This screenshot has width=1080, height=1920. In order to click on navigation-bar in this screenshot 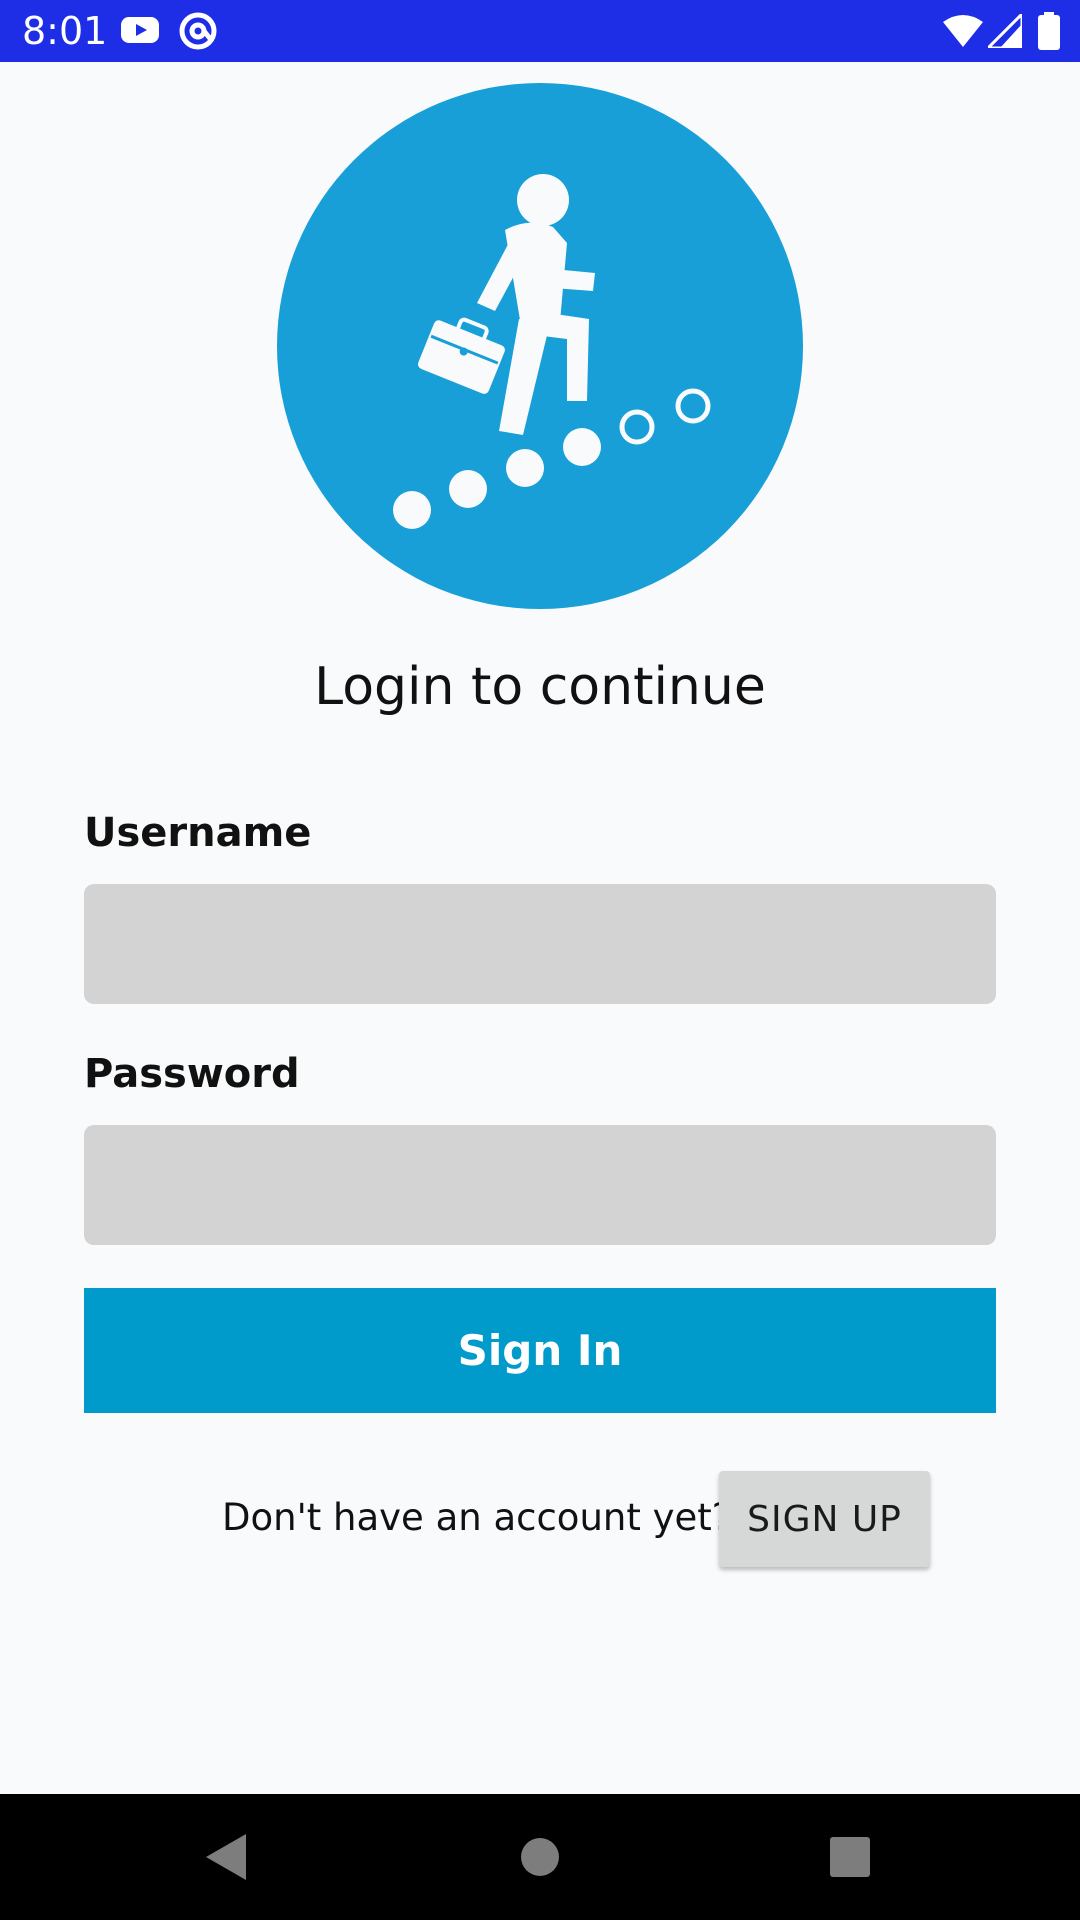, I will do `click(540, 1857)`.